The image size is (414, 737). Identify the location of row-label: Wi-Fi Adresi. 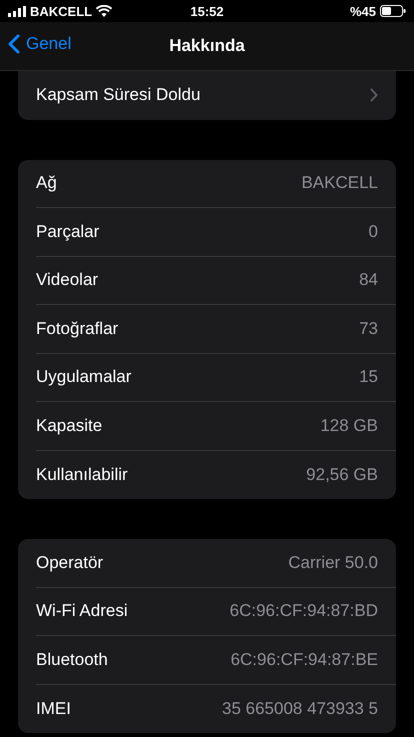
(82, 611).